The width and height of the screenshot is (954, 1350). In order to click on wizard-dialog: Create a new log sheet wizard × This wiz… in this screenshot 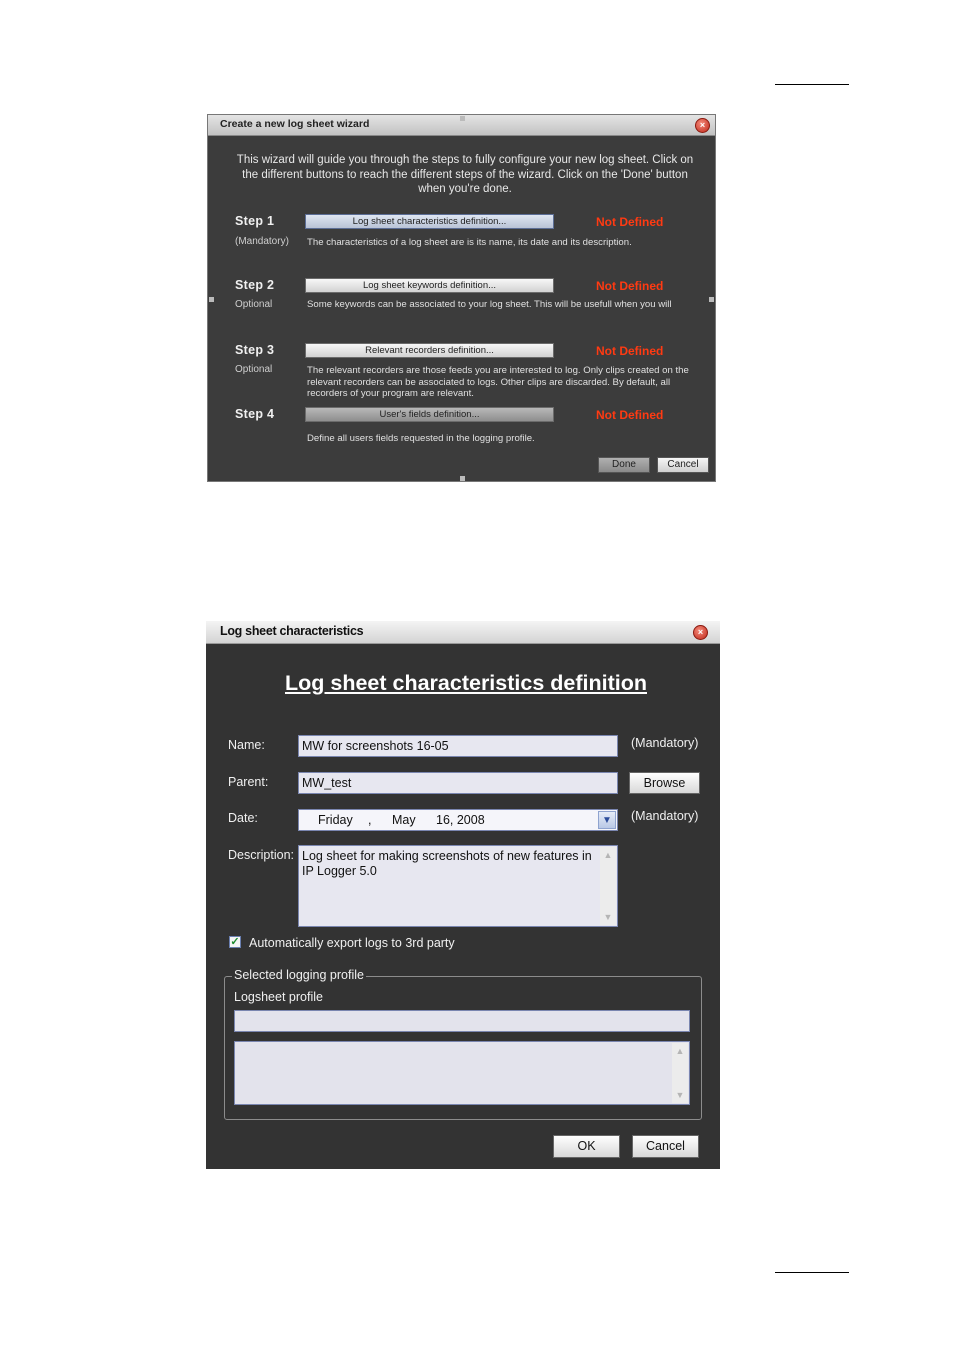, I will do `click(461, 298)`.